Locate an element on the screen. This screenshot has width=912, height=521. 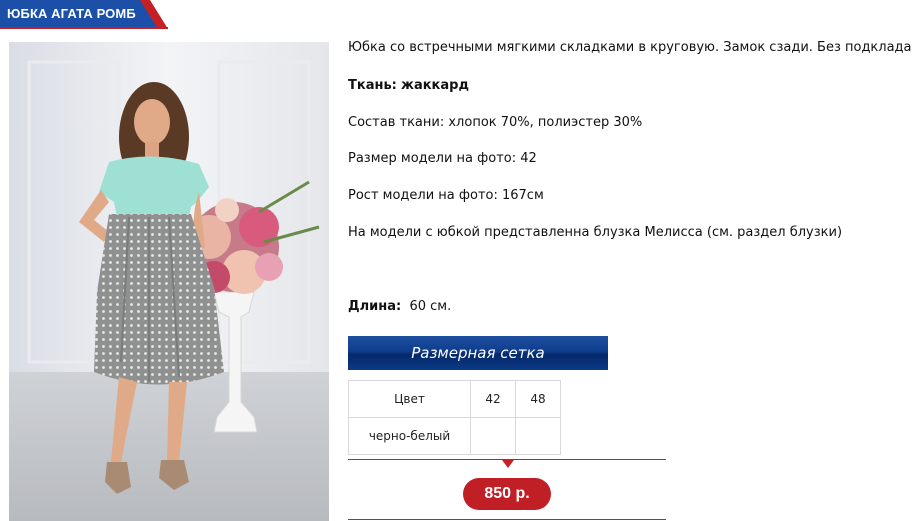
fabric-label: Ткань: is located at coordinates (372, 85).